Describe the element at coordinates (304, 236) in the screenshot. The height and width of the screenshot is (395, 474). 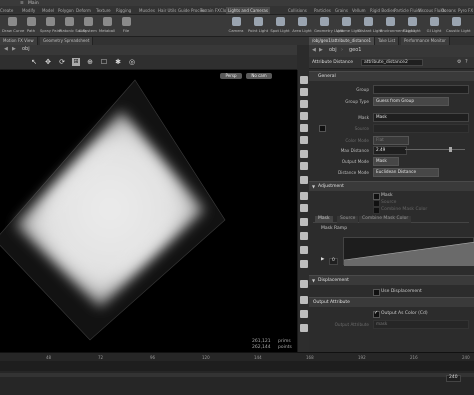
I see `link-icon` at that location.